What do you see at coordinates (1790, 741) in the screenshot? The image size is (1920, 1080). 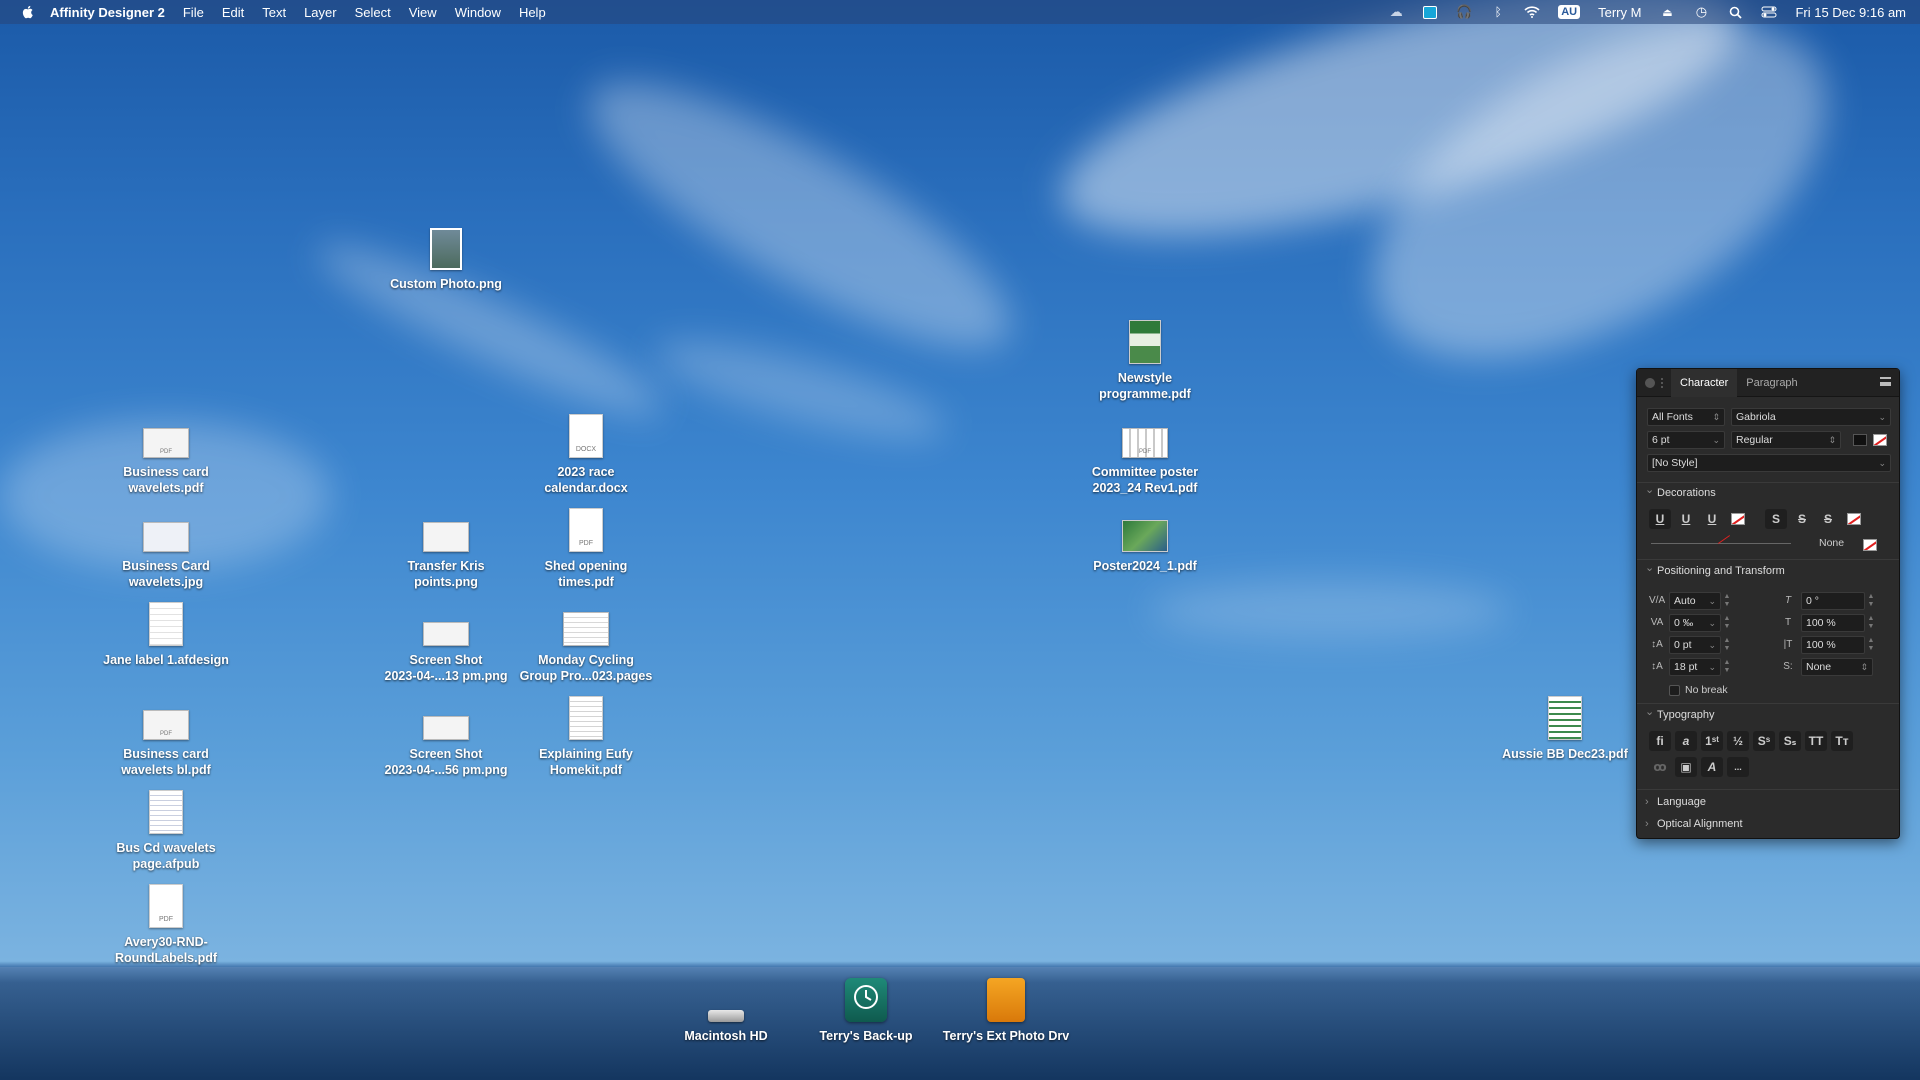 I see `subscript-button: Sₛ` at bounding box center [1790, 741].